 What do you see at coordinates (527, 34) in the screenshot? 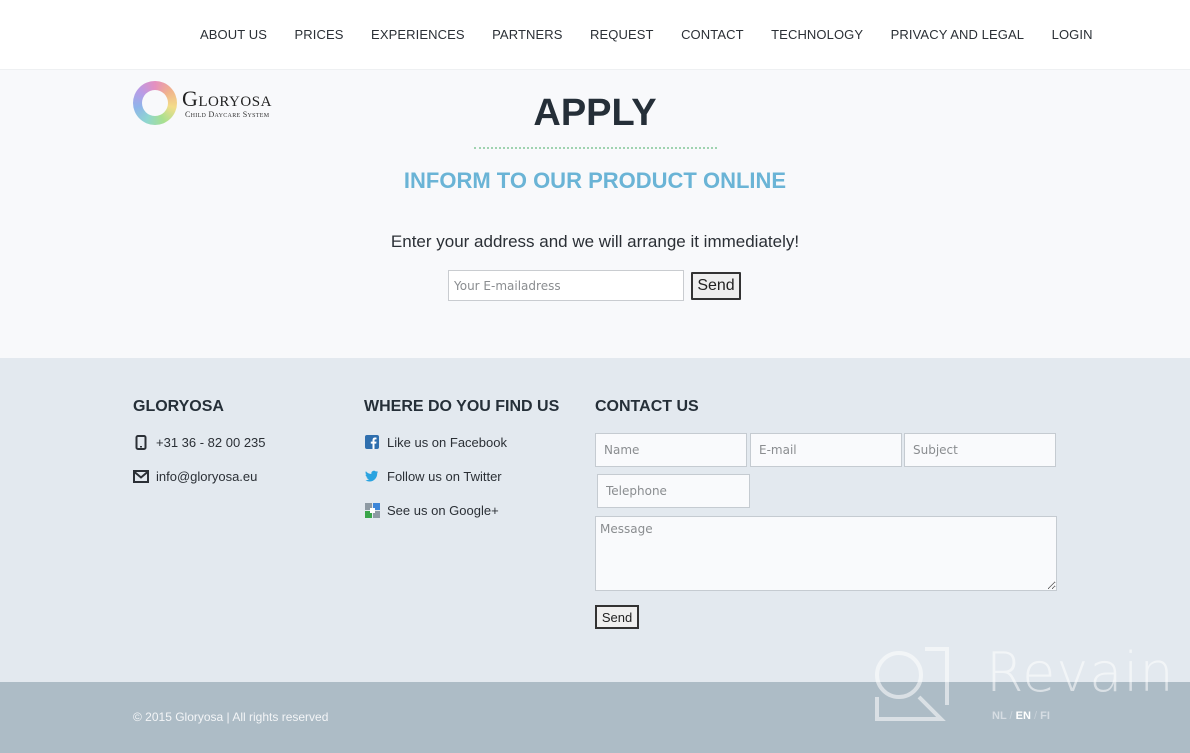
I see `nav-item-partners: PARTNERS` at bounding box center [527, 34].